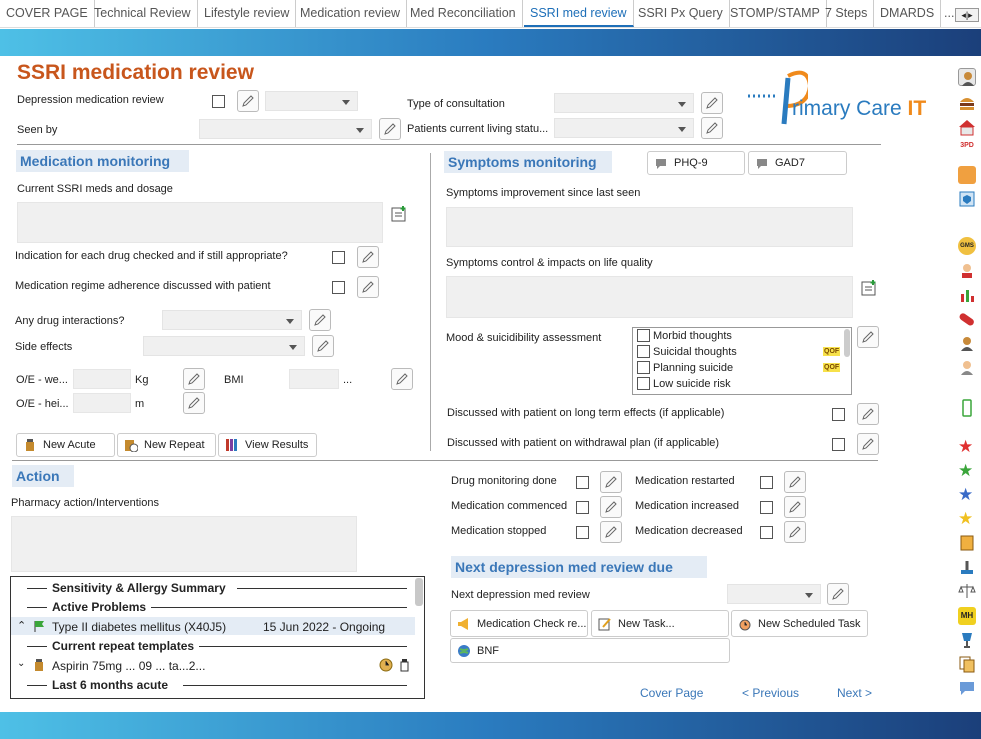 The width and height of the screenshot is (981, 739). Describe the element at coordinates (967, 15) in the screenshot. I see `tab-scroll-arrows: ◂|▸` at that location.